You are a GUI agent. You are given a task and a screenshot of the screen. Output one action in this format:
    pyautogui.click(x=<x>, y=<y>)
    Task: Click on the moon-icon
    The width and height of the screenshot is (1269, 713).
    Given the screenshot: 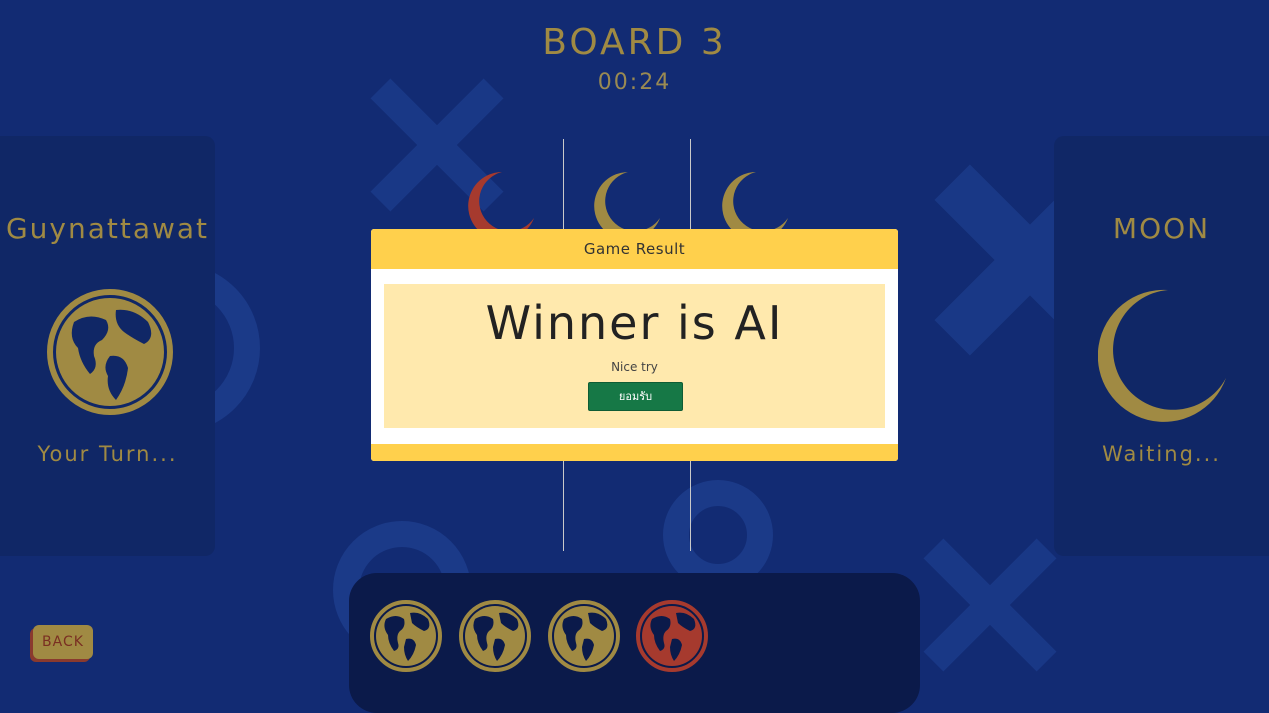 What is the action you would take?
    pyautogui.click(x=1162, y=355)
    